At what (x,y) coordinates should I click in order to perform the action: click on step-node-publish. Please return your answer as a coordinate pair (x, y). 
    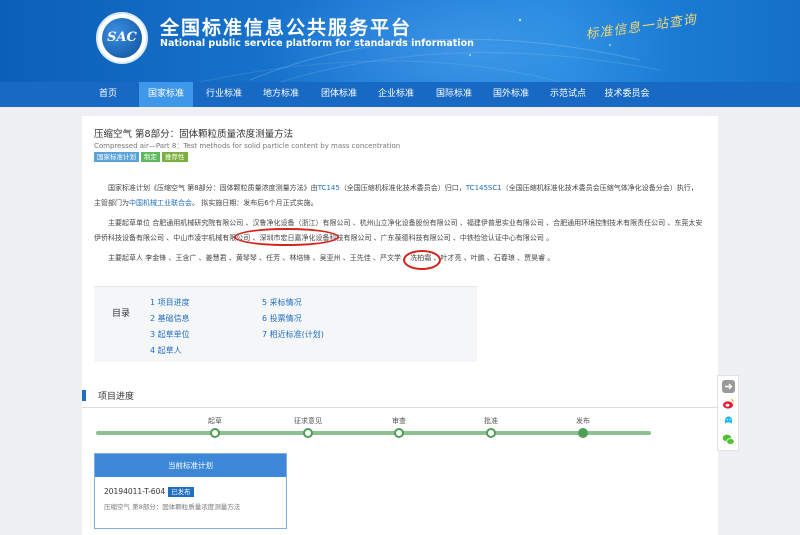
    Looking at the image, I should click on (583, 433).